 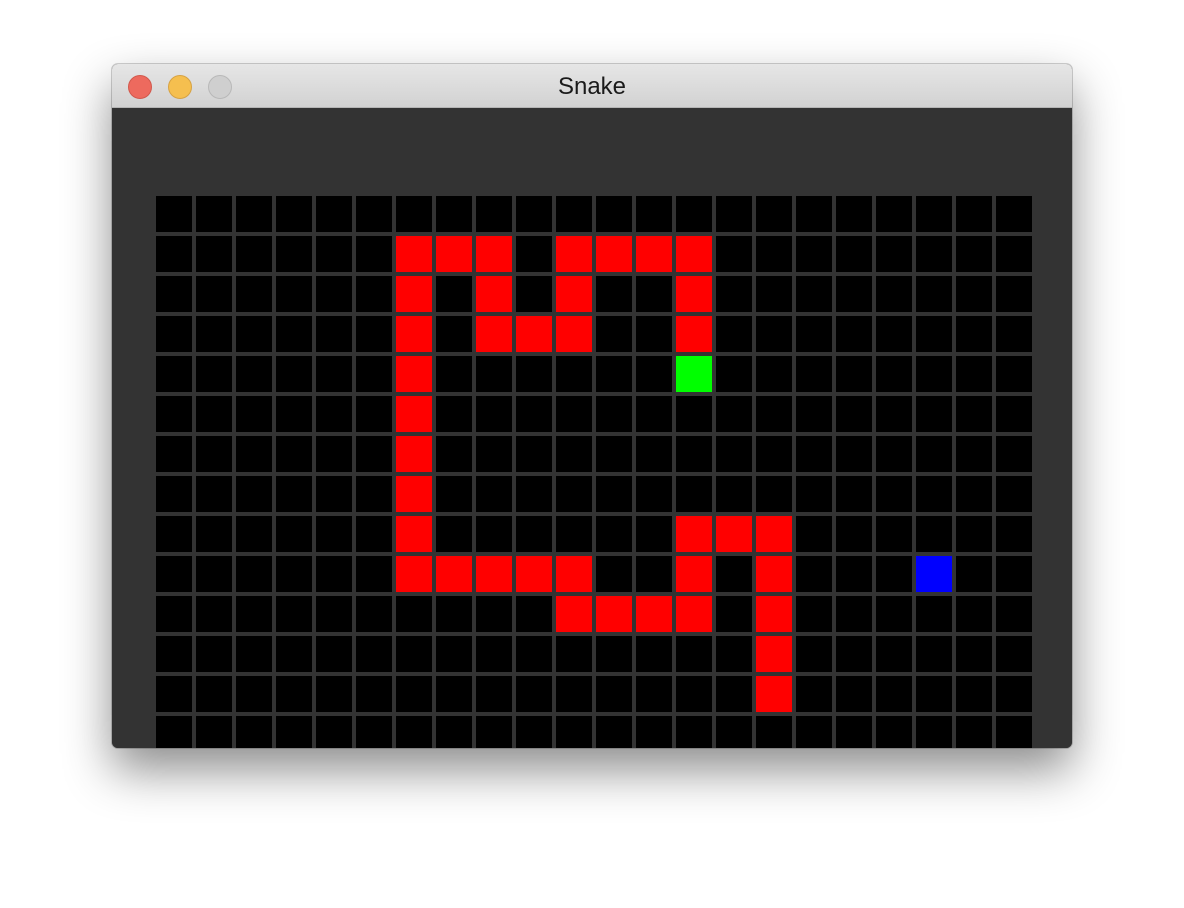 What do you see at coordinates (934, 574) in the screenshot?
I see `food` at bounding box center [934, 574].